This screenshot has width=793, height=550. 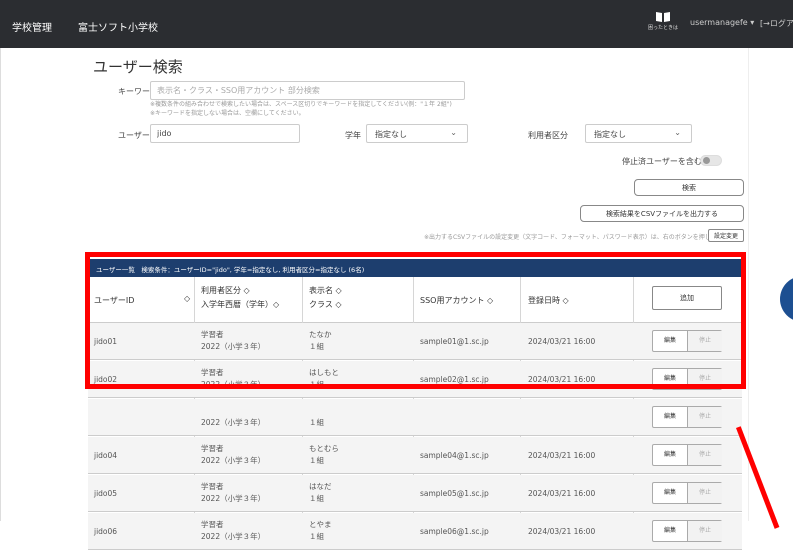 What do you see at coordinates (548, 300) in the screenshot?
I see `col-date: 登録日時 ◇` at bounding box center [548, 300].